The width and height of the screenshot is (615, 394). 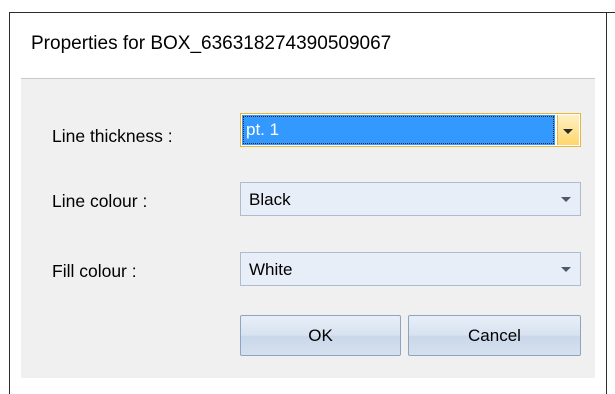 I want to click on ok-button: OK, so click(x=320, y=335).